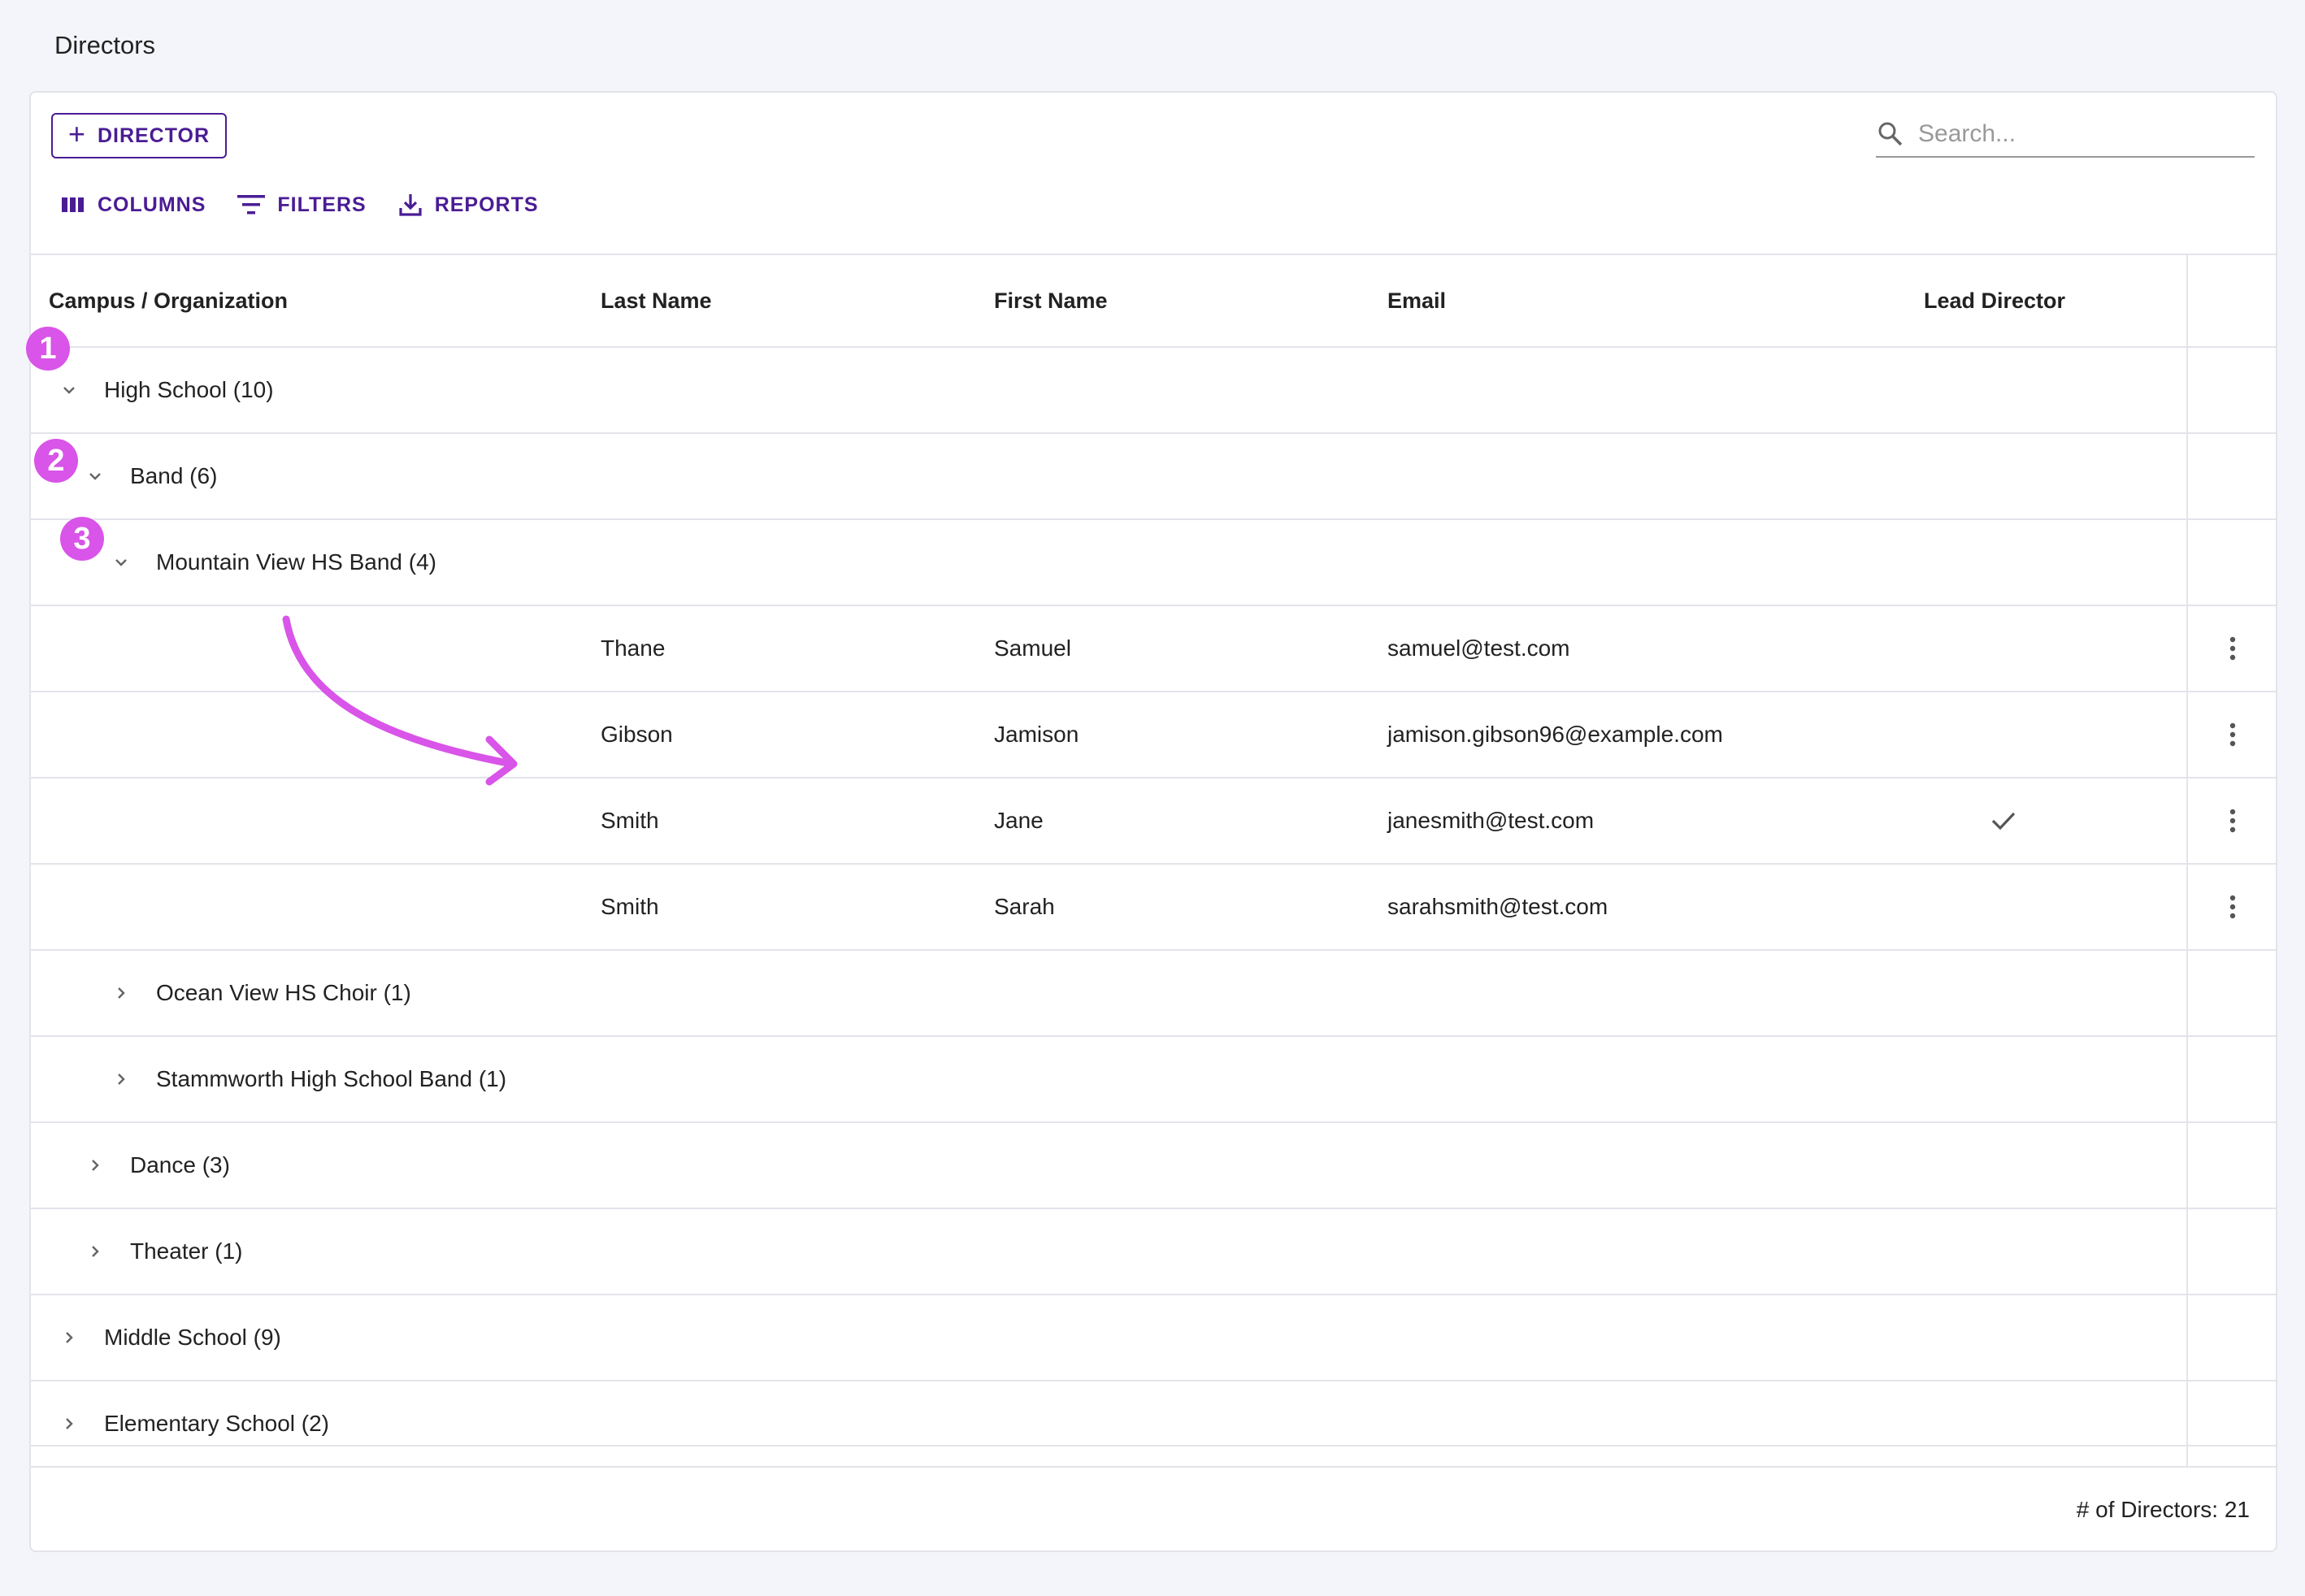 This screenshot has width=2305, height=1596. What do you see at coordinates (2080, 134) in the screenshot?
I see `search-input` at bounding box center [2080, 134].